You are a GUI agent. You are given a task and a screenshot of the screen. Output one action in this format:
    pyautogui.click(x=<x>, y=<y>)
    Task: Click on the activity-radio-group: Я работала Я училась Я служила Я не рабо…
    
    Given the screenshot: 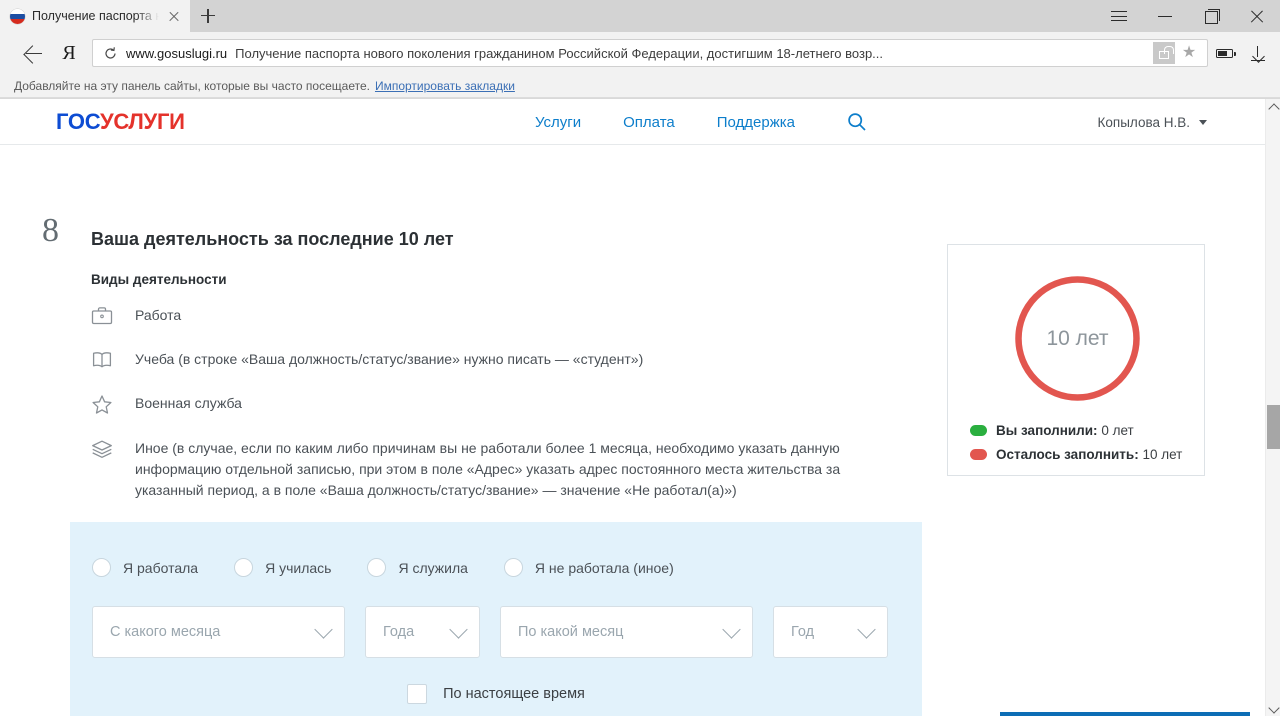 What is the action you would take?
    pyautogui.click(x=496, y=549)
    